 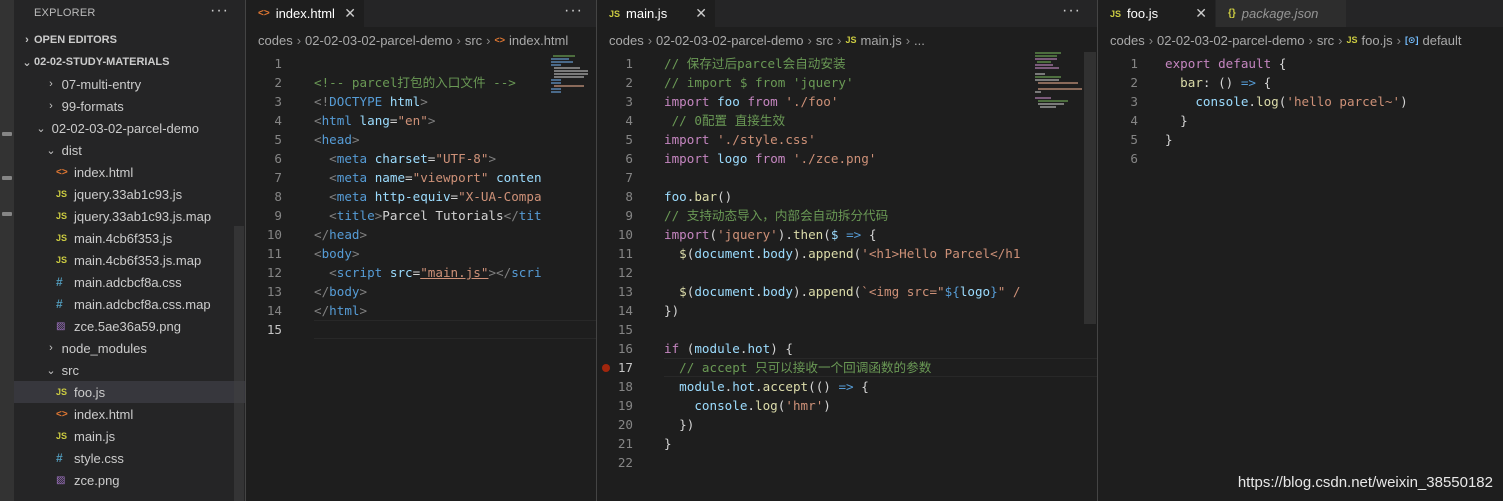 I want to click on tree-file: ▨ zce.png, so click(x=129, y=480).